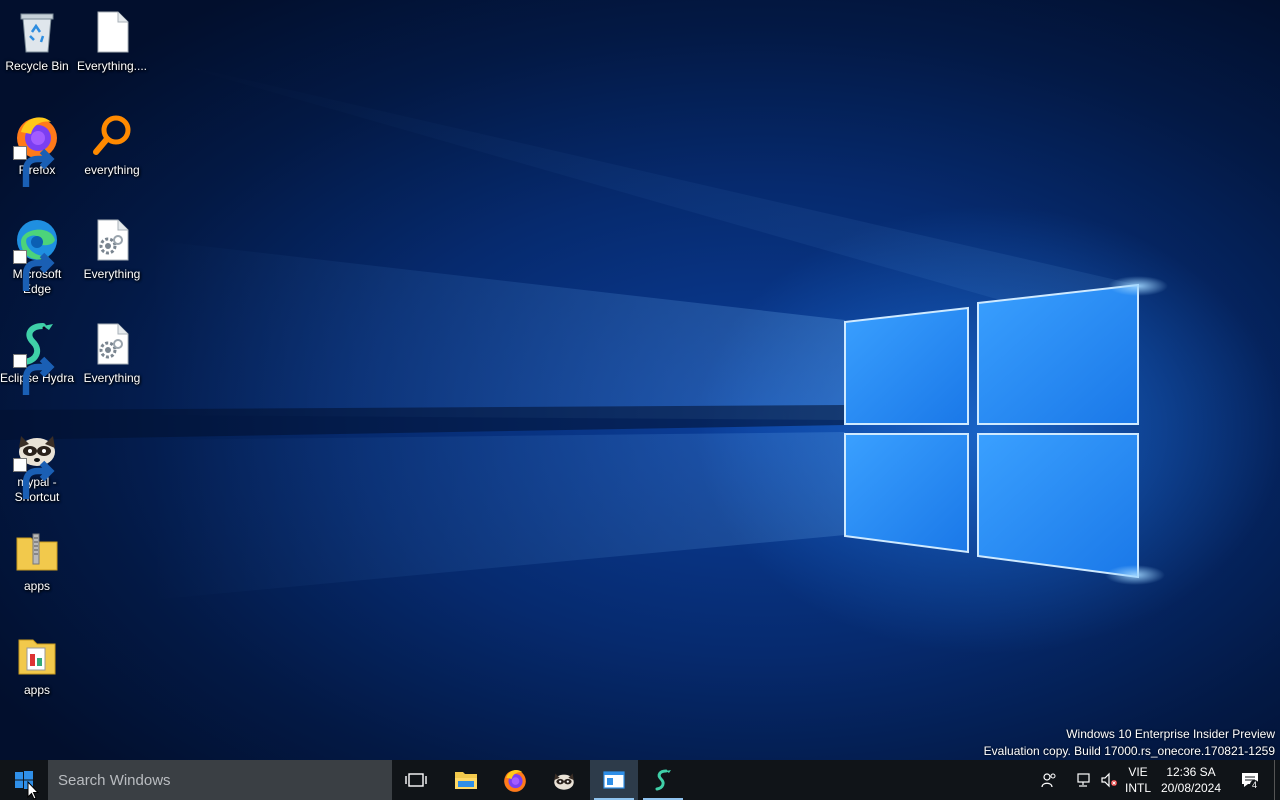  I want to click on task-view-button, so click(416, 780).